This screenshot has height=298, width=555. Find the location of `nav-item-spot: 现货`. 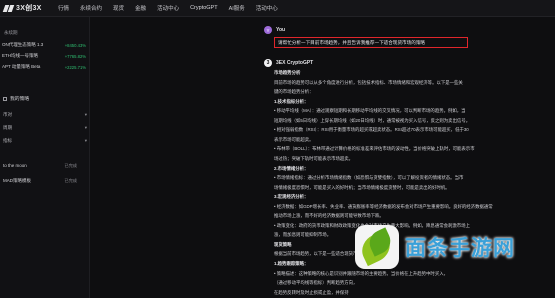

nav-item-spot: 现货 is located at coordinates (118, 8).